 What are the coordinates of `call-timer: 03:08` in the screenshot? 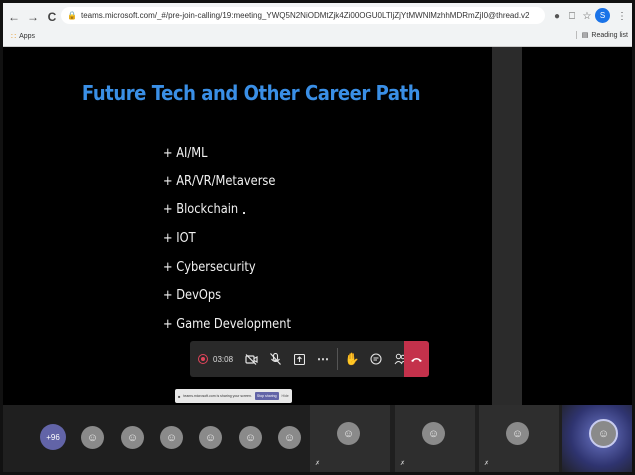 It's located at (223, 359).